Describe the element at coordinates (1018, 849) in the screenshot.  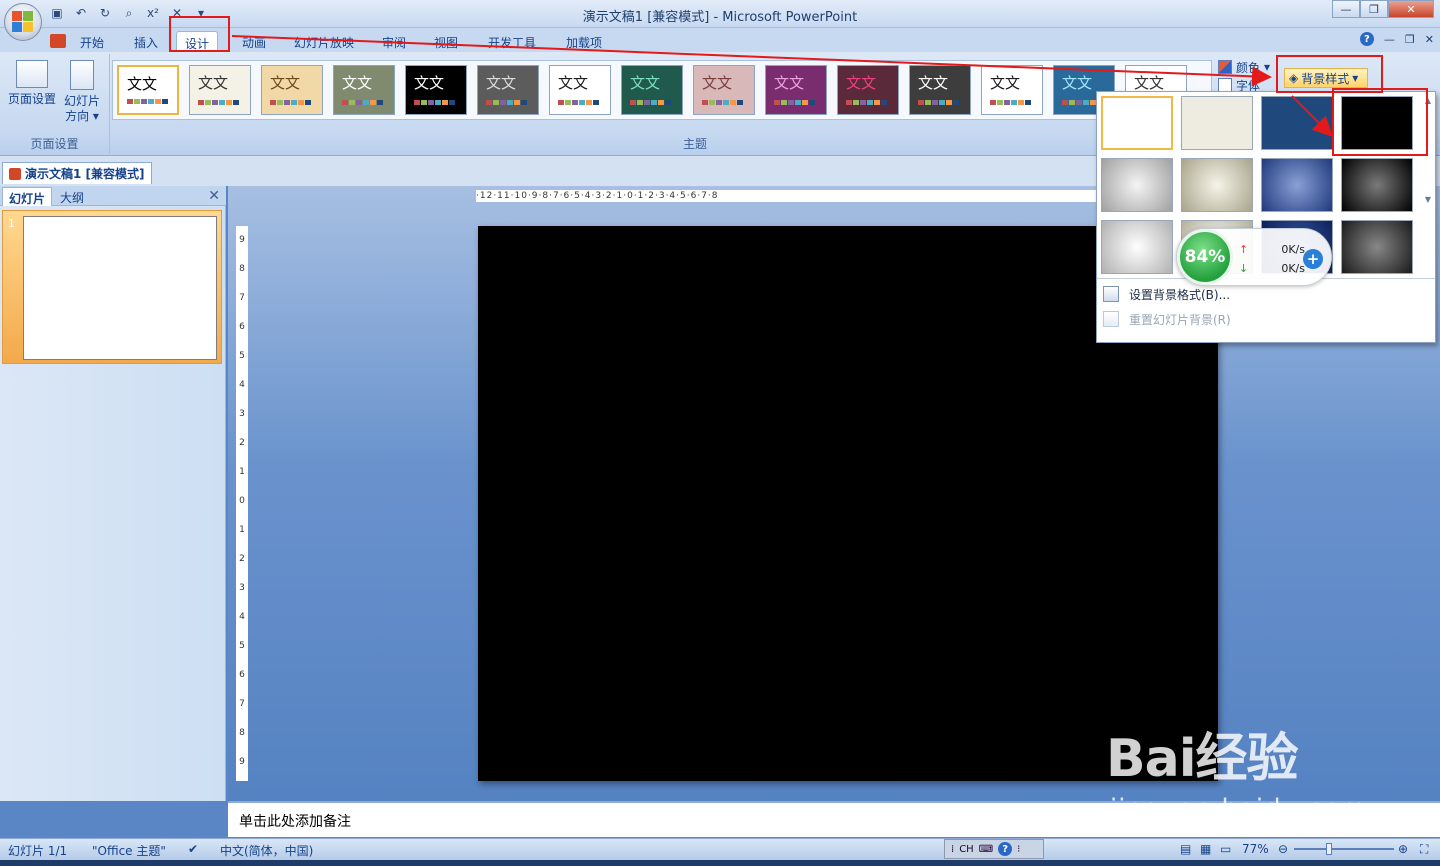
I see `ime-menu-icon: ⁝` at that location.